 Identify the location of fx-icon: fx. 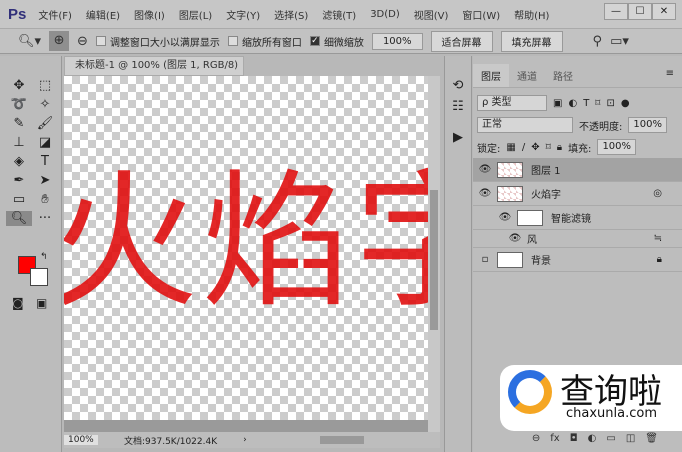
(554, 438).